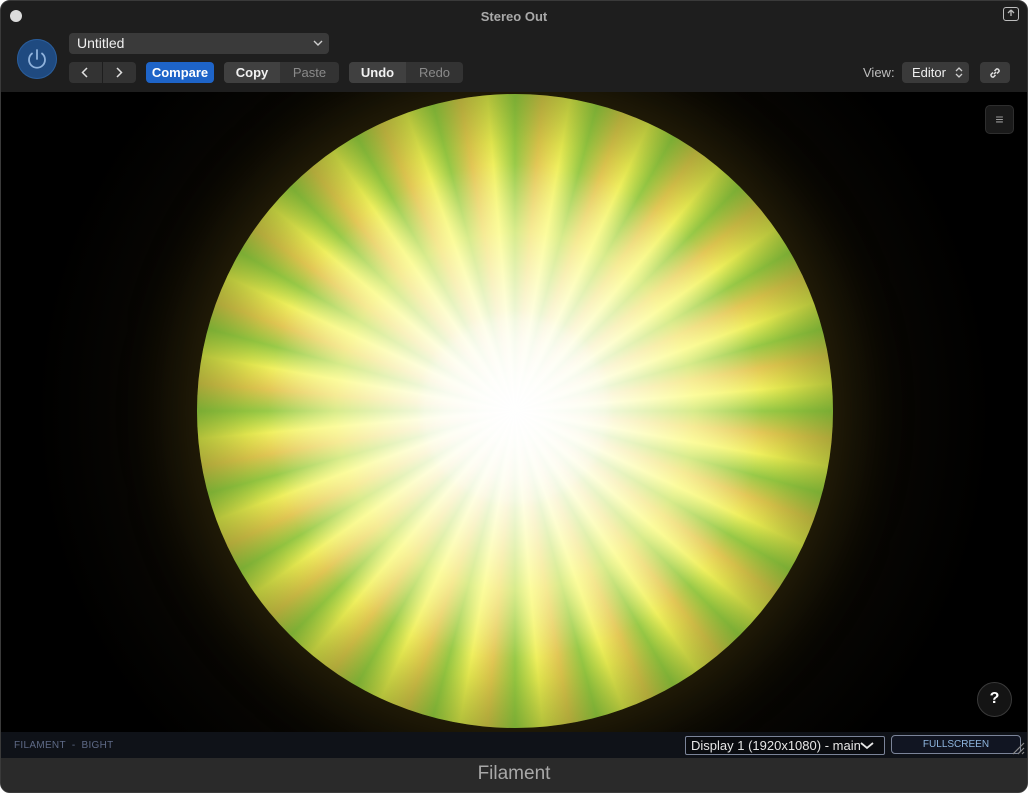 The width and height of the screenshot is (1028, 793). Describe the element at coordinates (252, 72) in the screenshot. I see `copy-button: Copy` at that location.